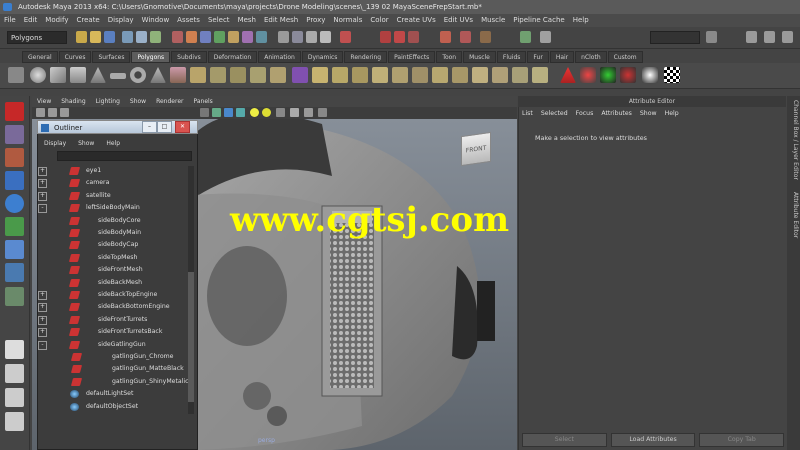 This screenshot has height=450, width=800. Describe the element at coordinates (653, 440) in the screenshot. I see `load-attributes-button: Load Attributes` at that location.